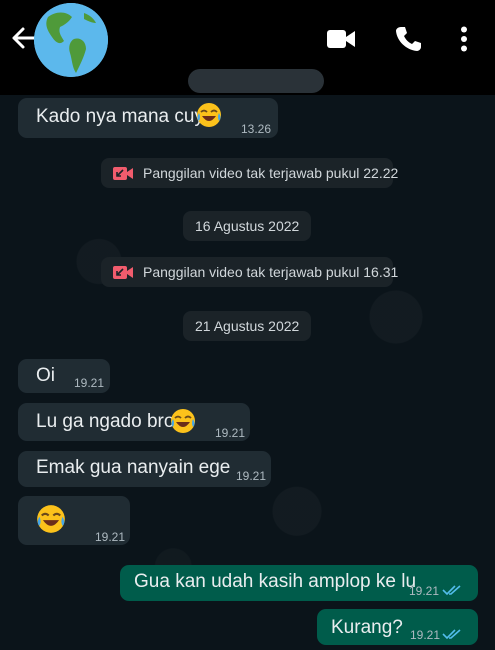 This screenshot has height=650, width=495. I want to click on globe-icon, so click(71, 40).